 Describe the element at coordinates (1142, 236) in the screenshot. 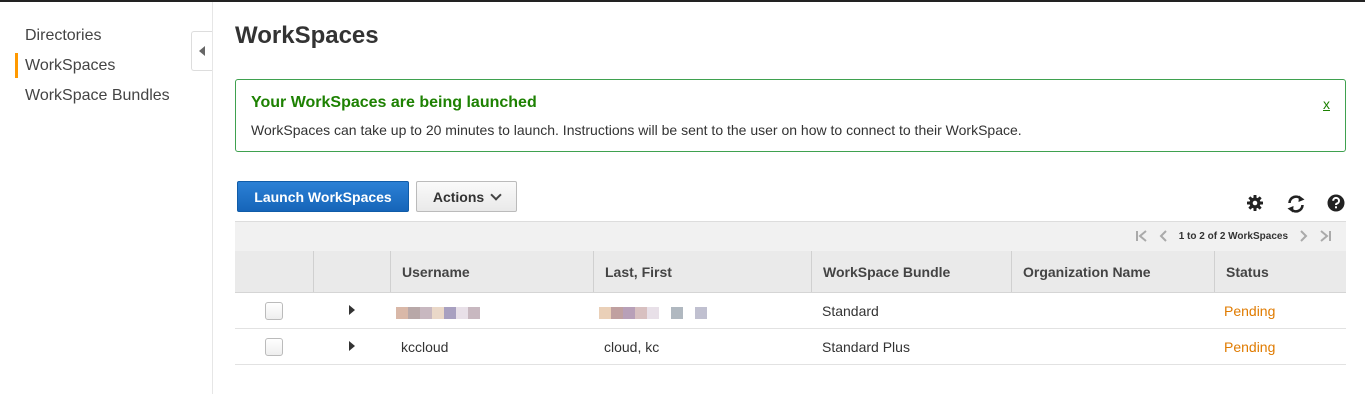

I see `first-page-icon` at that location.